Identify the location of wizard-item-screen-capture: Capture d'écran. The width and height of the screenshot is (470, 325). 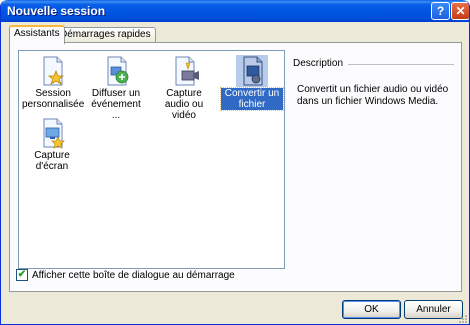
(52, 144).